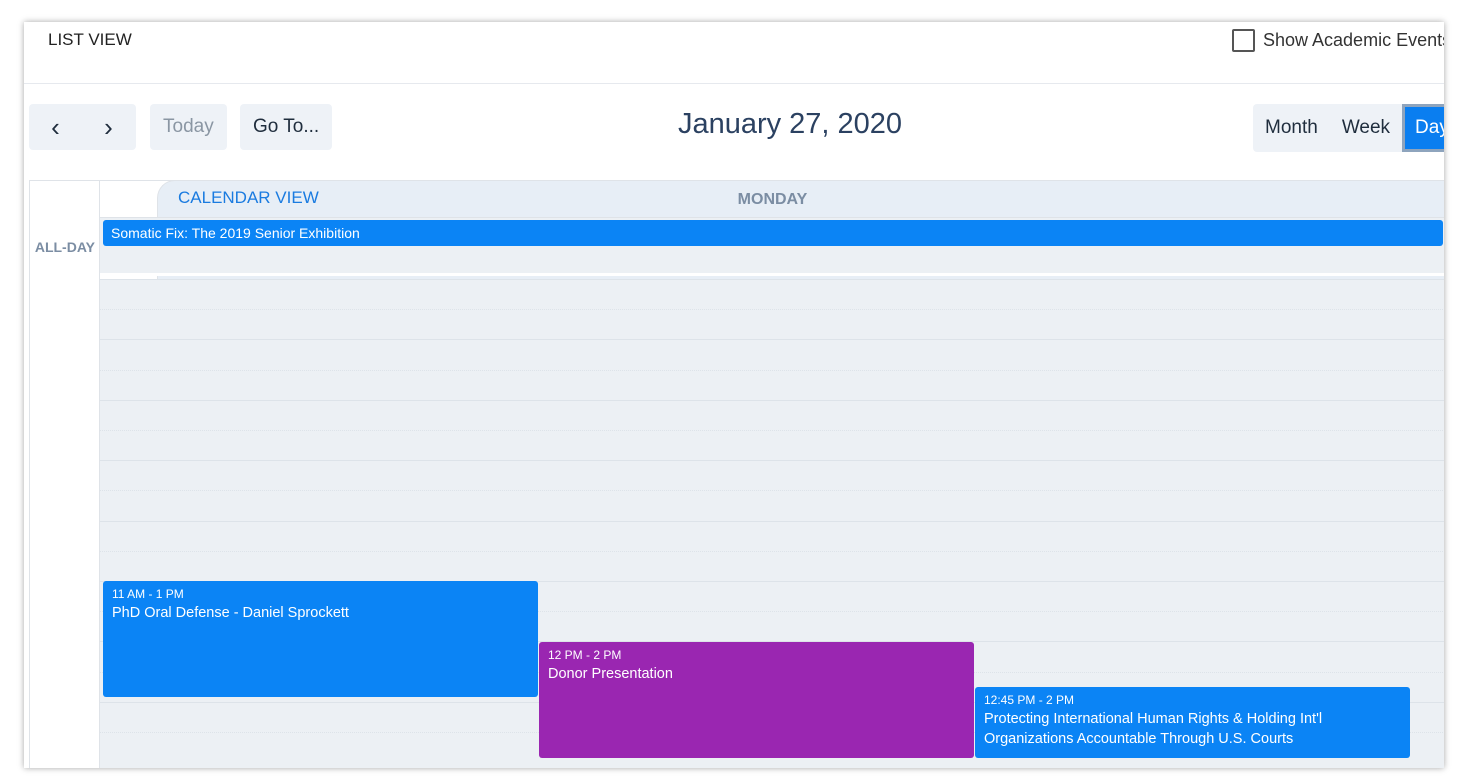 This screenshot has height=782, width=1462. Describe the element at coordinates (1291, 128) in the screenshot. I see `month-view-button: Month` at that location.